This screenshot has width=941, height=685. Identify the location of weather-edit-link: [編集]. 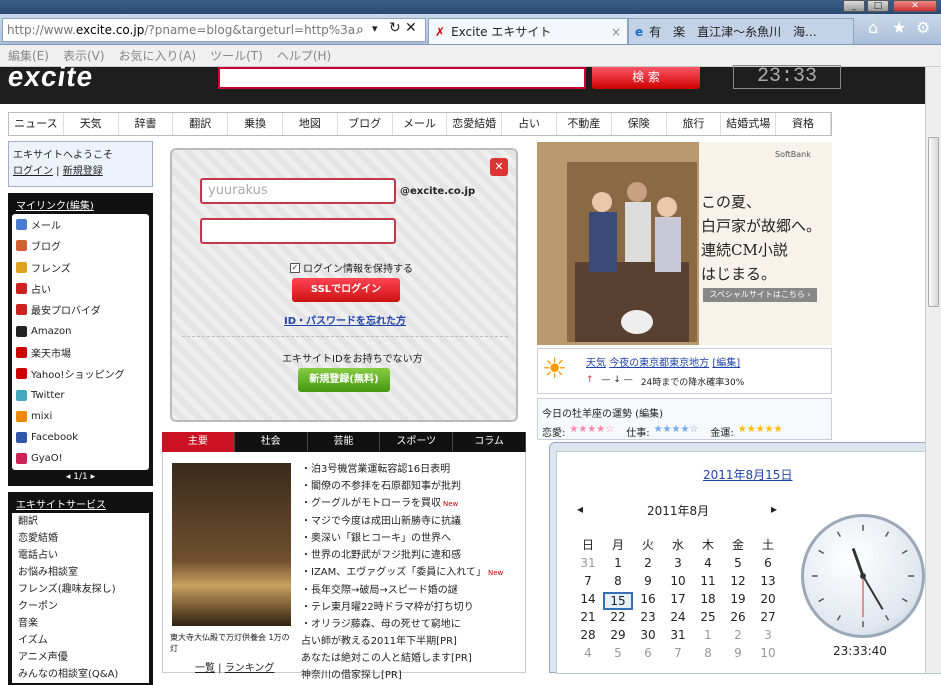
(726, 363).